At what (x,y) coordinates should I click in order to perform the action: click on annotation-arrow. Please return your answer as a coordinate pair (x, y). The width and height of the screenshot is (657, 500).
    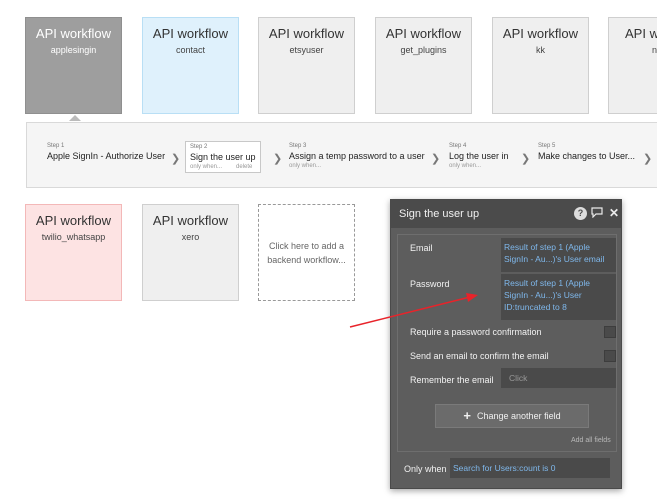
    Looking at the image, I should click on (413, 310).